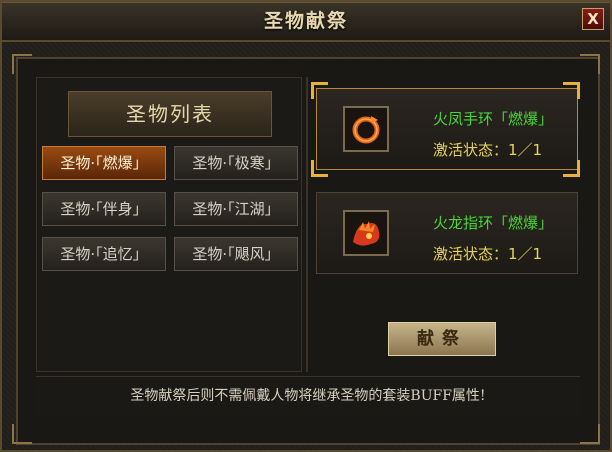 The image size is (612, 452). I want to click on relic-name: 火凤手环「燃爆」, so click(493, 119).